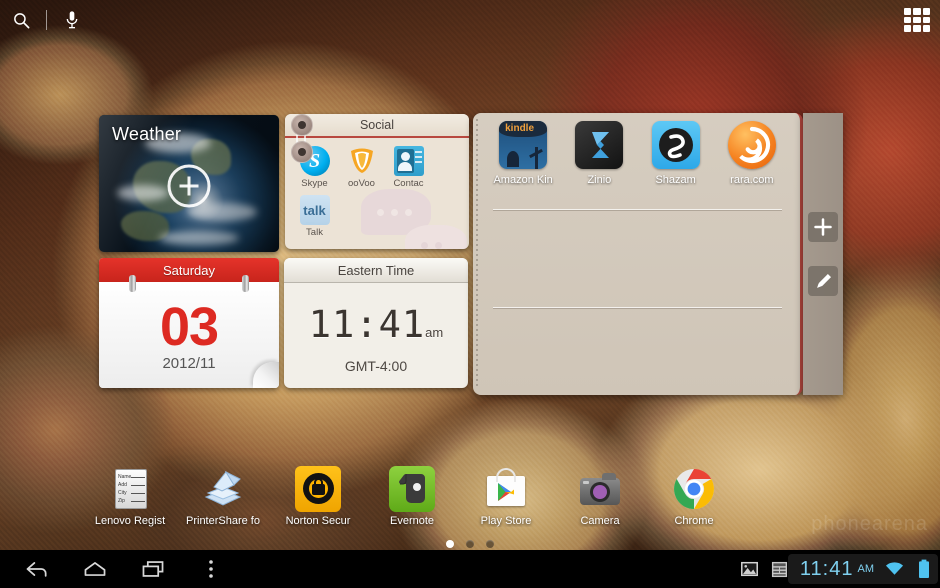  I want to click on plus-circle-icon, so click(189, 186).